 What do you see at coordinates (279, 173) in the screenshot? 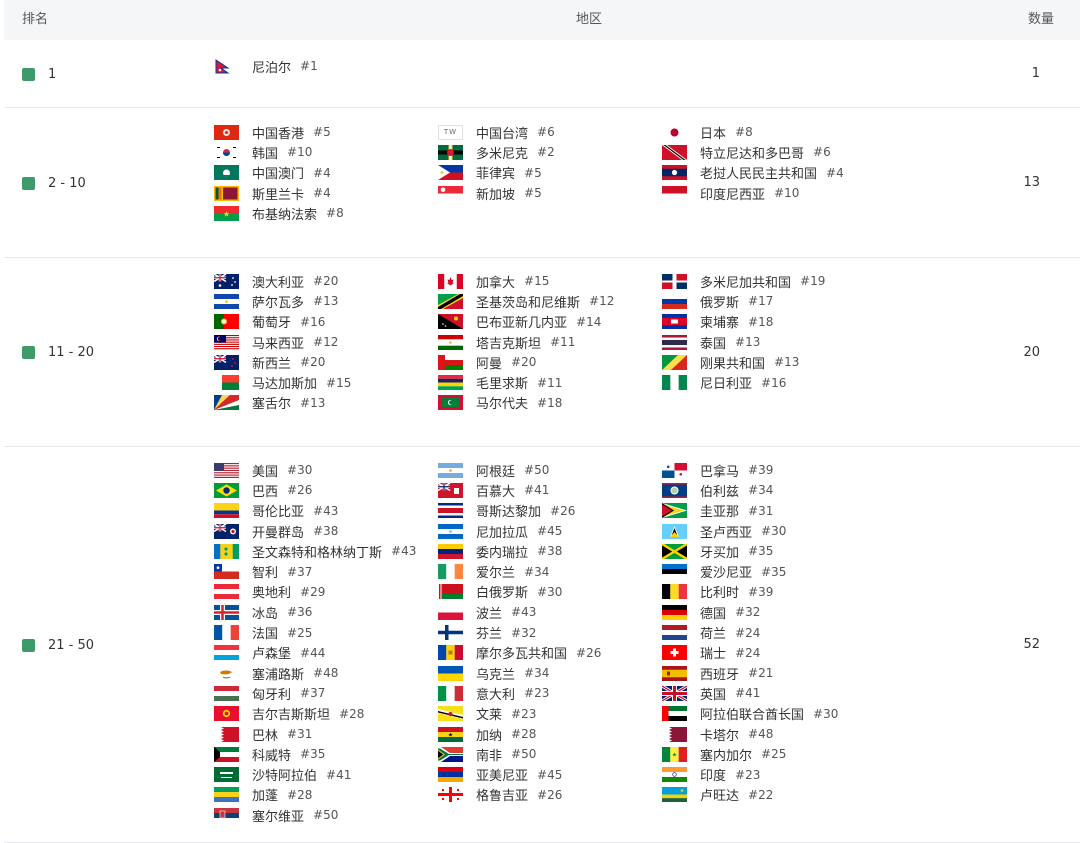
I see `region-item: 中国澳门 #4` at bounding box center [279, 173].